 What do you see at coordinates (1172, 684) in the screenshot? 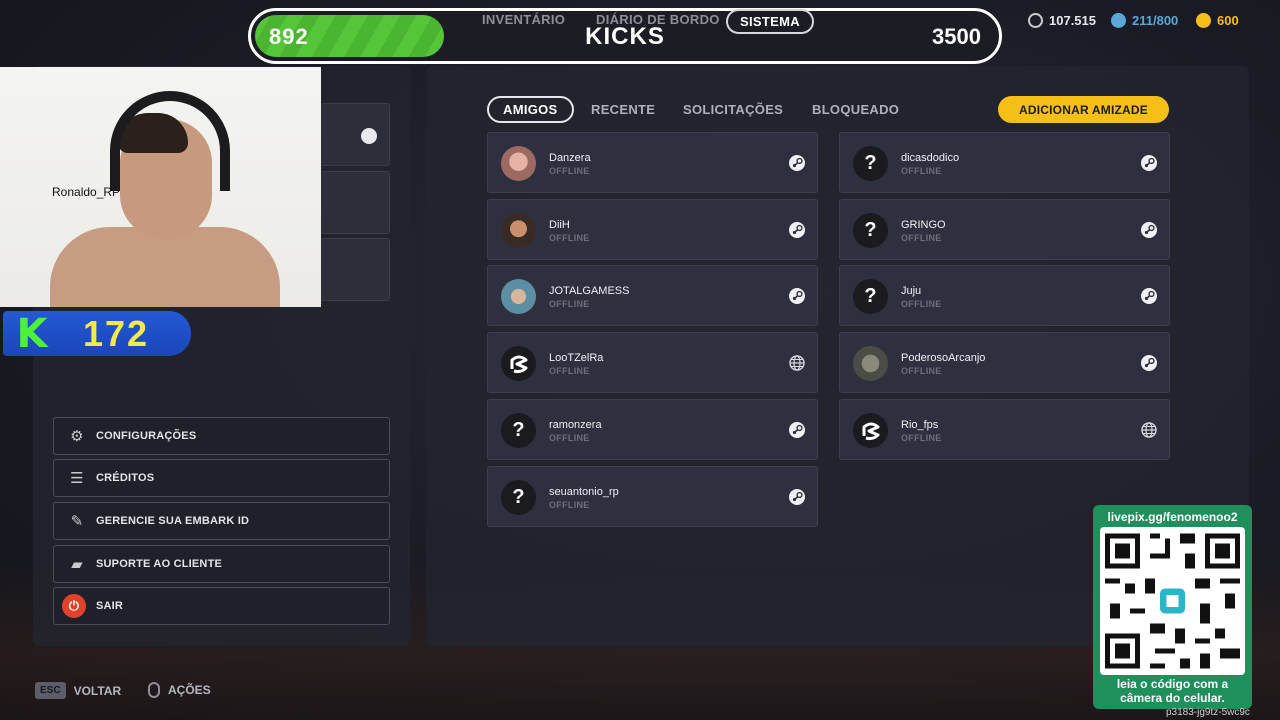
I see `qr-caption-line: leia o código com a` at bounding box center [1172, 684].